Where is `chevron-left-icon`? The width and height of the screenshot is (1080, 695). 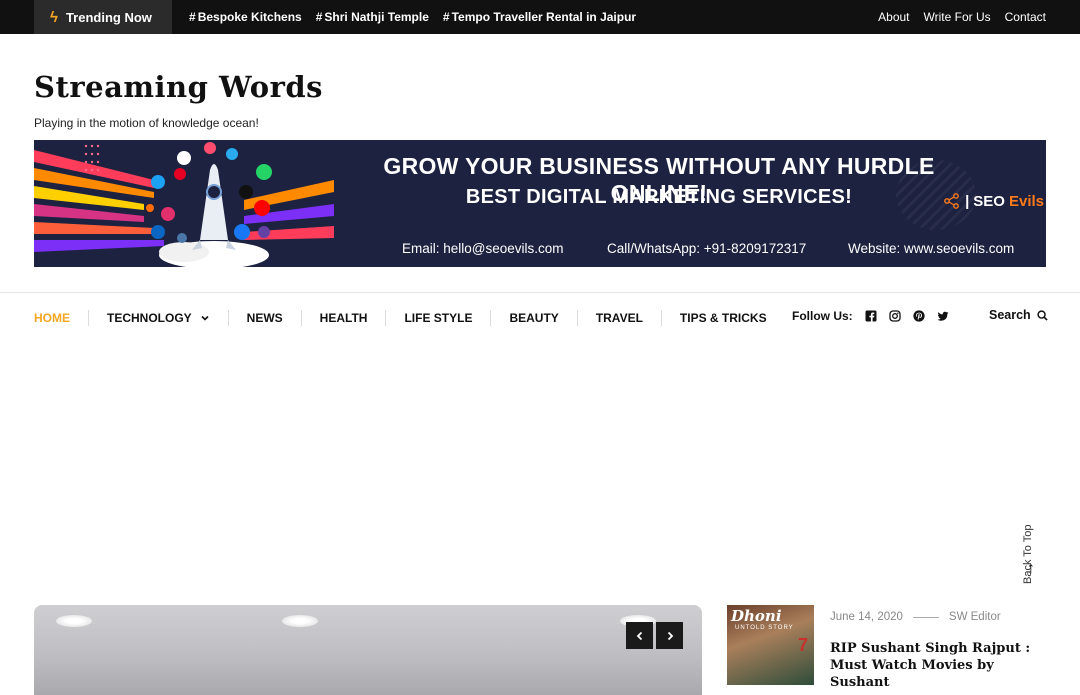
chevron-left-icon is located at coordinates (639, 635).